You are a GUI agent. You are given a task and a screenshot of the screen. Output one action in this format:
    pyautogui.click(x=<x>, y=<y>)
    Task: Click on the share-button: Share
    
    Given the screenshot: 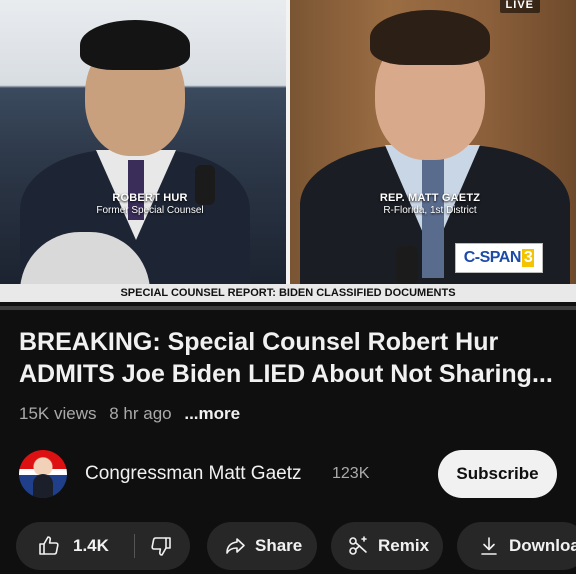 What is the action you would take?
    pyautogui.click(x=262, y=546)
    